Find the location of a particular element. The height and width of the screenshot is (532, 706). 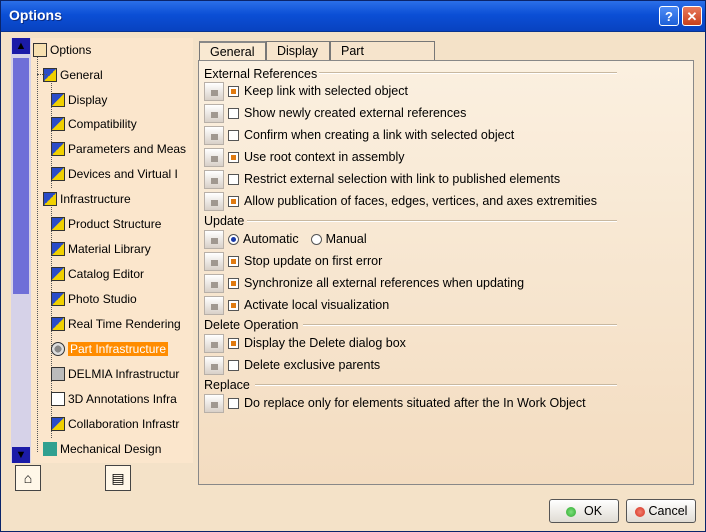

display-icon is located at coordinates (58, 99).